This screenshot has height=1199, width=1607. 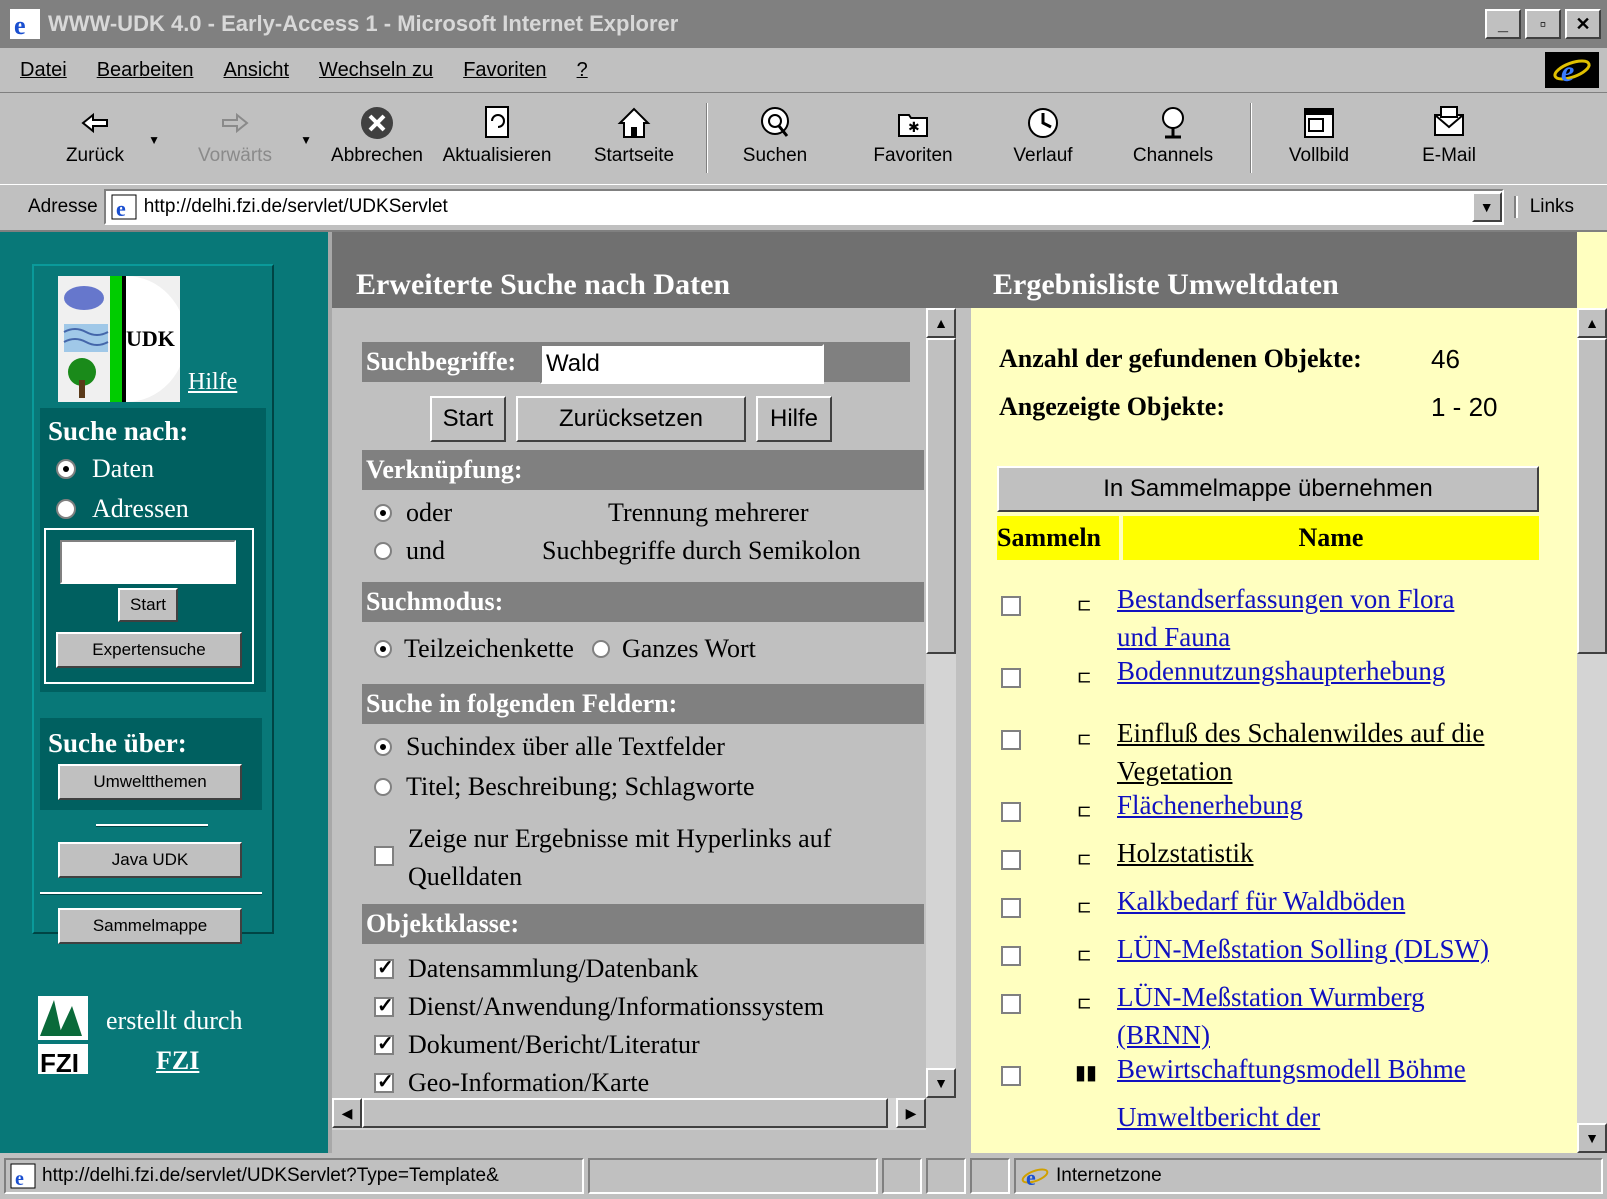 I want to click on expert-search-button: Expertensuche, so click(x=149, y=650).